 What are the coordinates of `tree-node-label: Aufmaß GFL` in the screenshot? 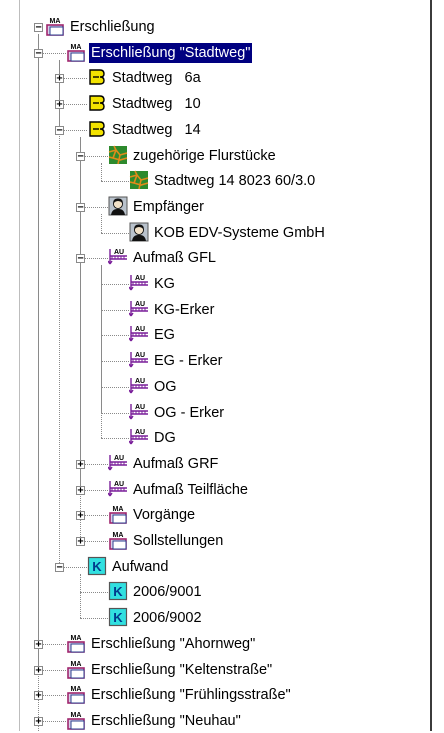 It's located at (174, 258).